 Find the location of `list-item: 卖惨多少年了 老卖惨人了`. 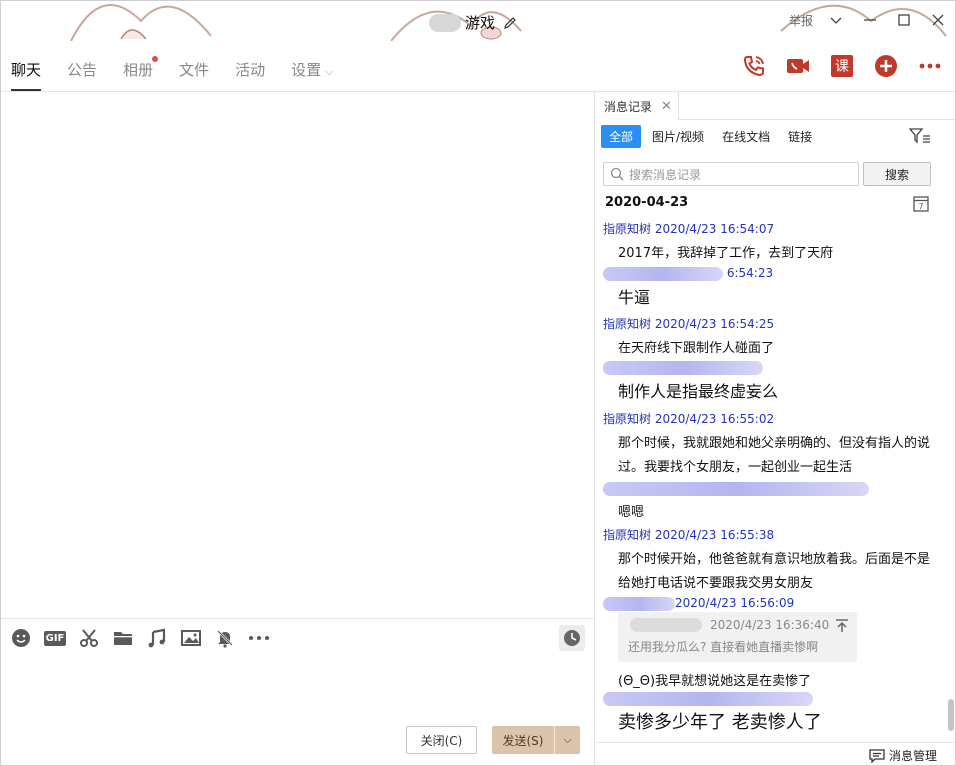

list-item: 卖惨多少年了 老卖惨人了 is located at coordinates (770, 713).